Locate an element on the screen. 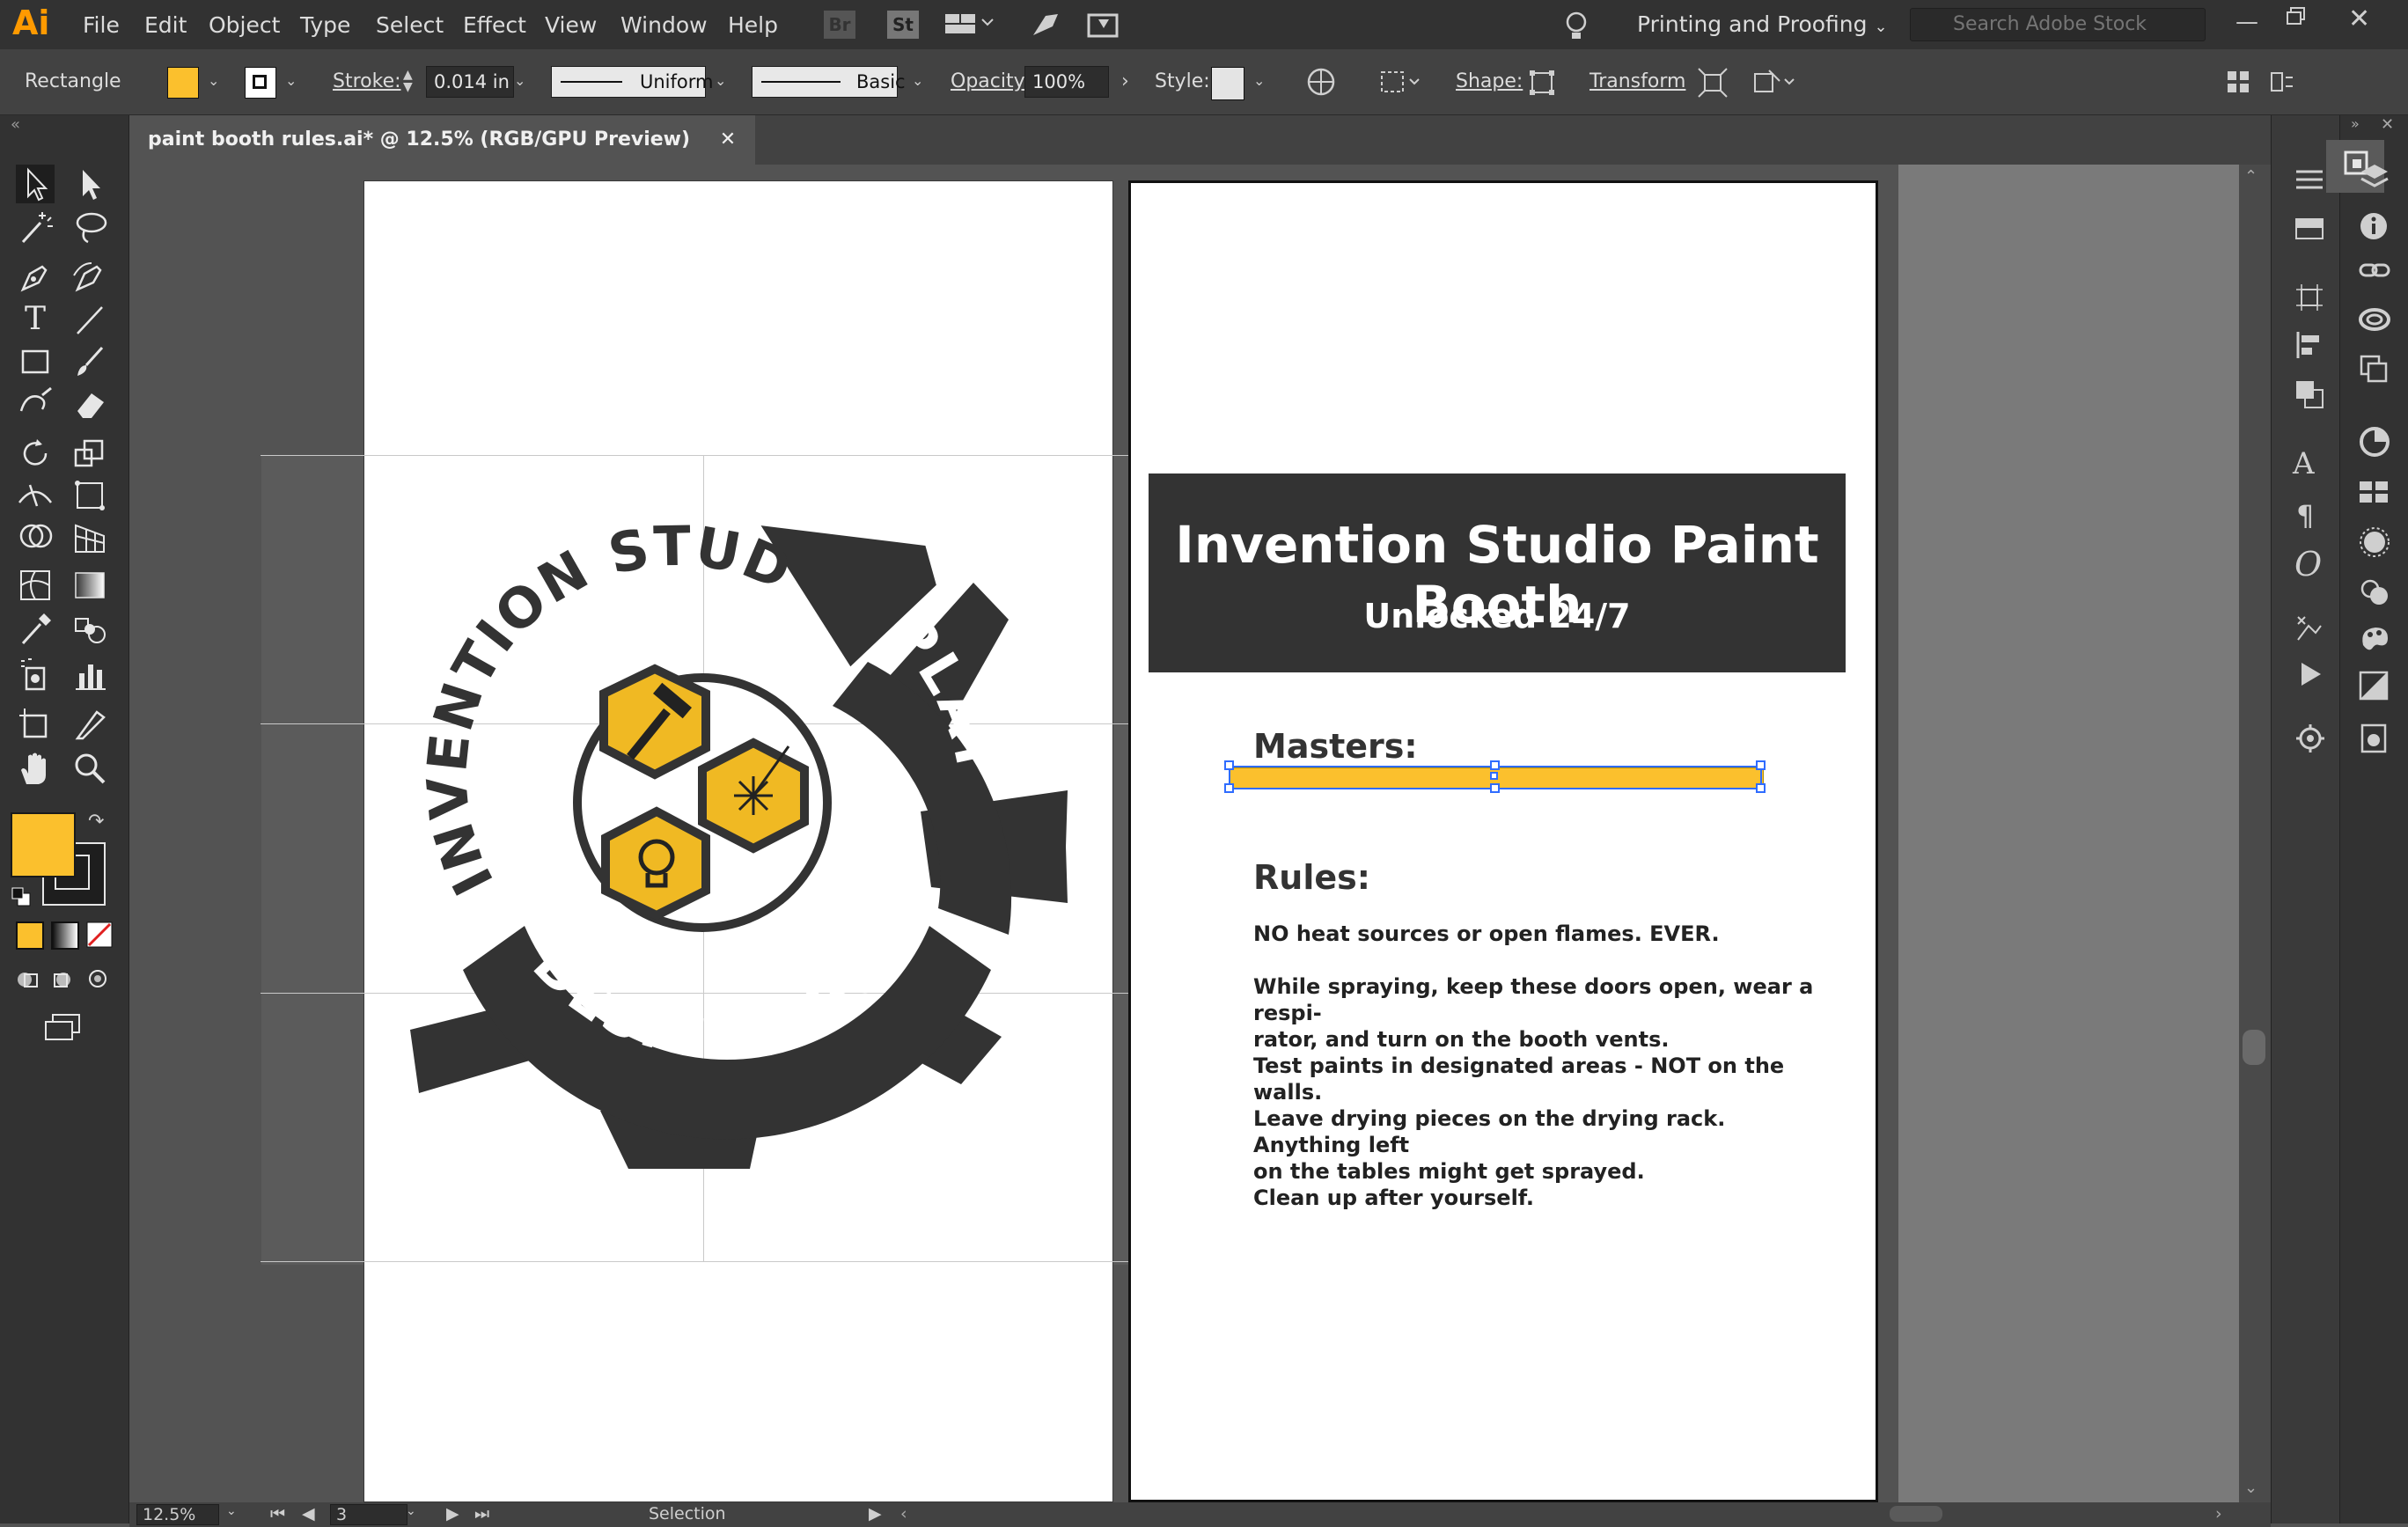  direct-selection-tool-icon is located at coordinates (89, 184).